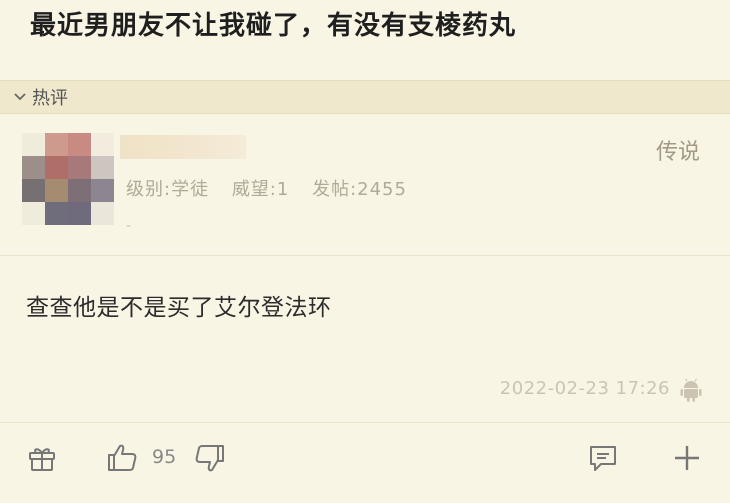 The image size is (730, 503). Describe the element at coordinates (164, 457) in the screenshot. I see `like-count: 95` at that location.